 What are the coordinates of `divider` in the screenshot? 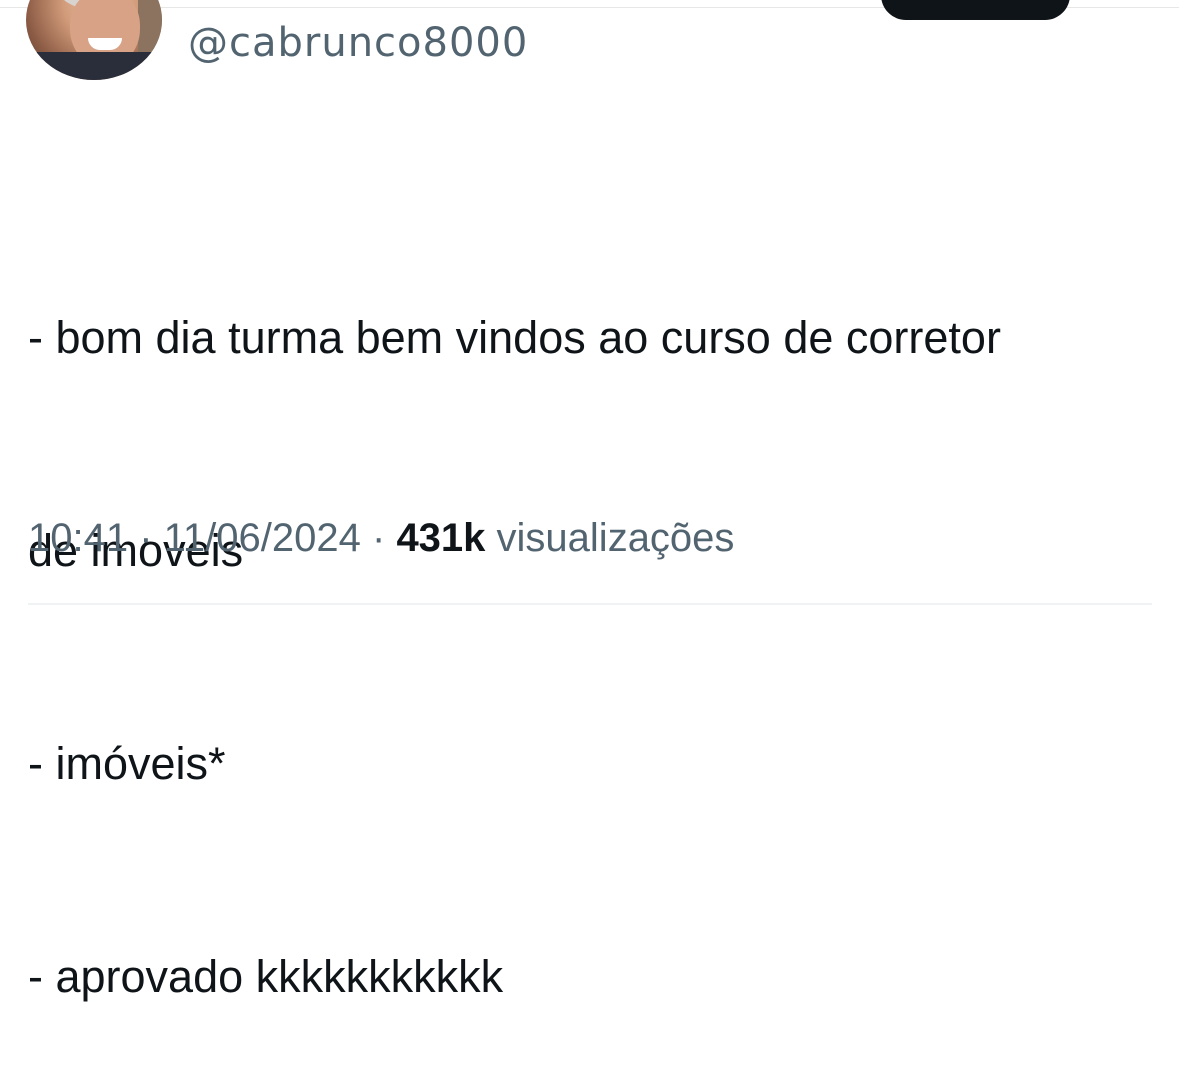 It's located at (590, 604).